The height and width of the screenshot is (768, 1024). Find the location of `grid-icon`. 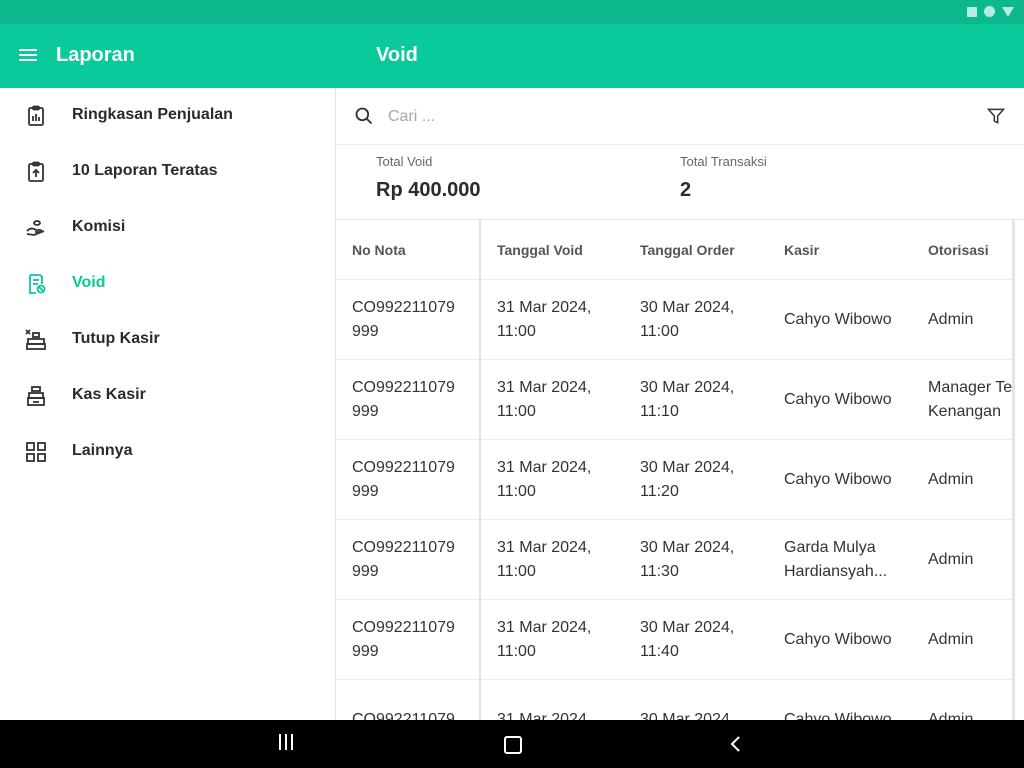

grid-icon is located at coordinates (36, 452).